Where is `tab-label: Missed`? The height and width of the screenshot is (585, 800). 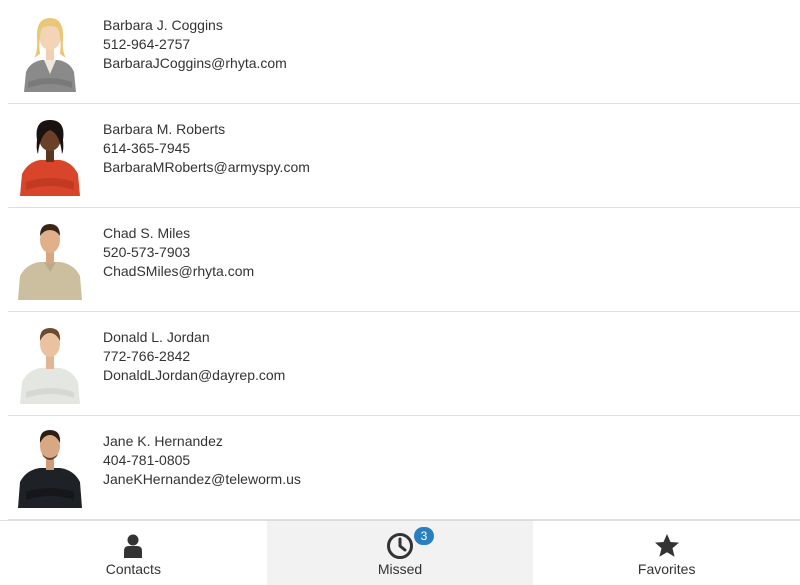 tab-label: Missed is located at coordinates (400, 569).